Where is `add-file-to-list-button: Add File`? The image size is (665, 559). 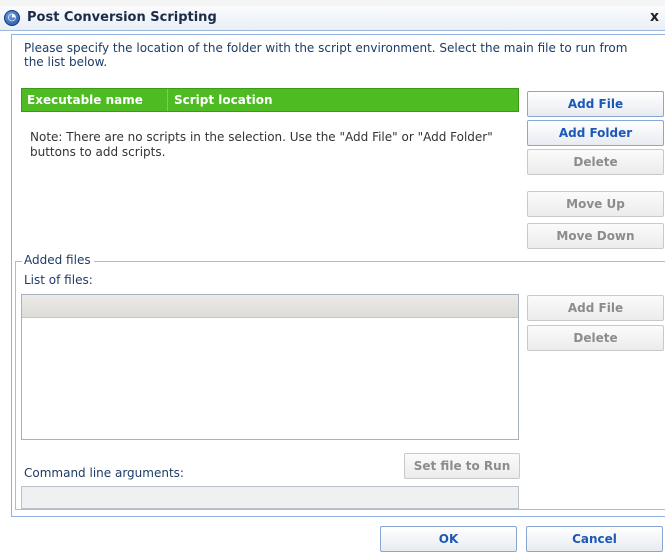 add-file-to-list-button: Add File is located at coordinates (595, 308).